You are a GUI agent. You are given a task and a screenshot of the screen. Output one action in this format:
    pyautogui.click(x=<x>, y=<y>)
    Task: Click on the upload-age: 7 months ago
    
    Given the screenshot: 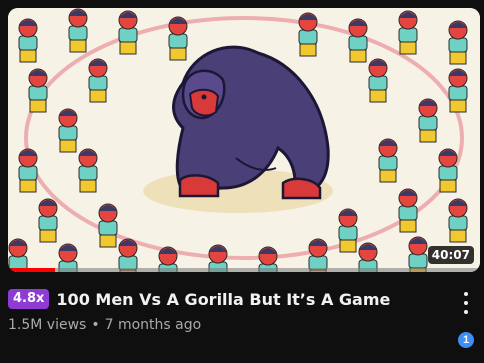 What is the action you would take?
    pyautogui.click(x=153, y=325)
    